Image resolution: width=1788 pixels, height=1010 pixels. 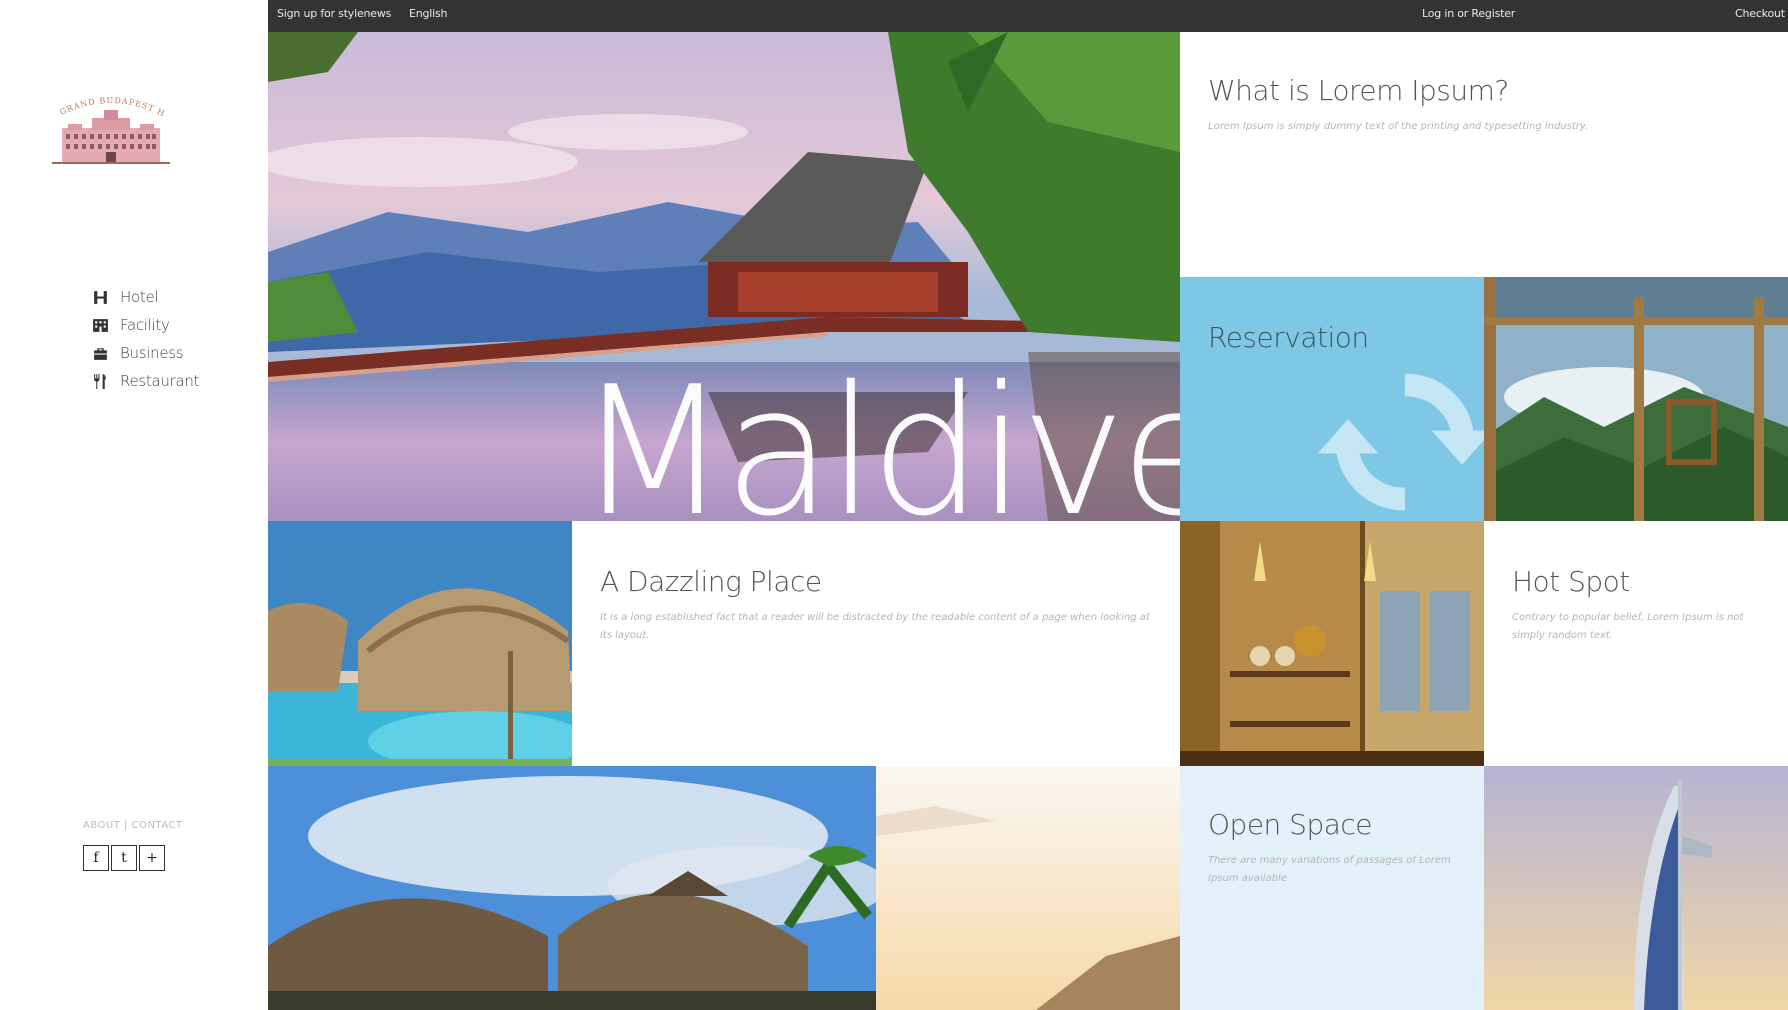 What do you see at coordinates (160, 381) in the screenshot?
I see `sidebar-item-label: Restaurant` at bounding box center [160, 381].